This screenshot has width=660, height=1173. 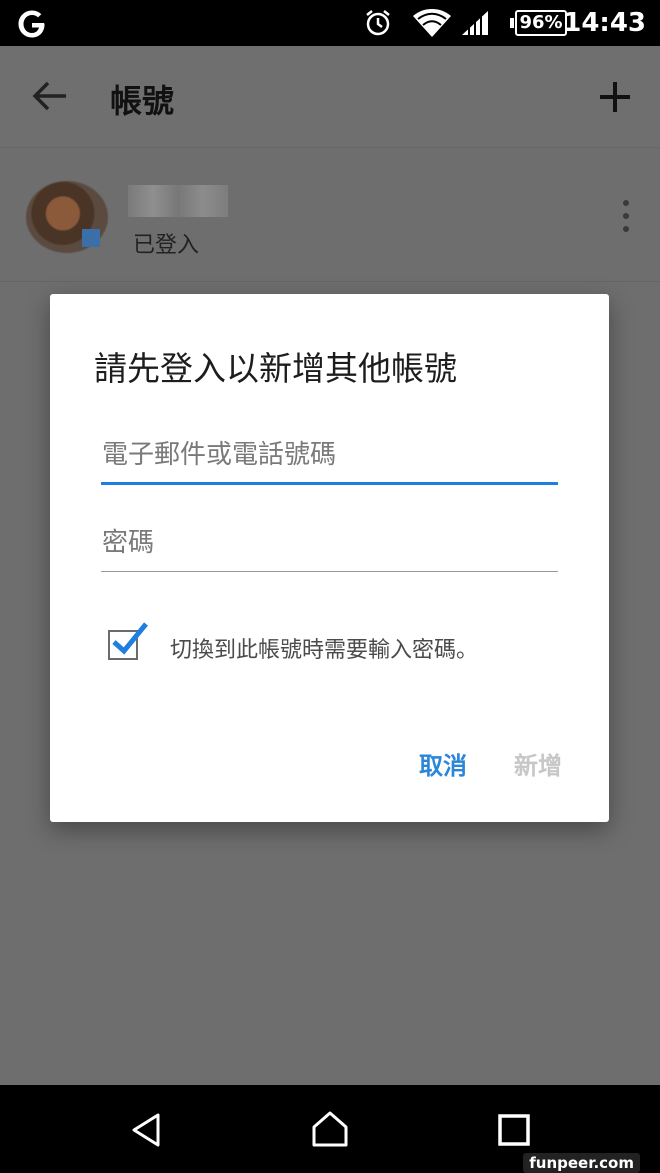 What do you see at coordinates (329, 543) in the screenshot?
I see `password-field` at bounding box center [329, 543].